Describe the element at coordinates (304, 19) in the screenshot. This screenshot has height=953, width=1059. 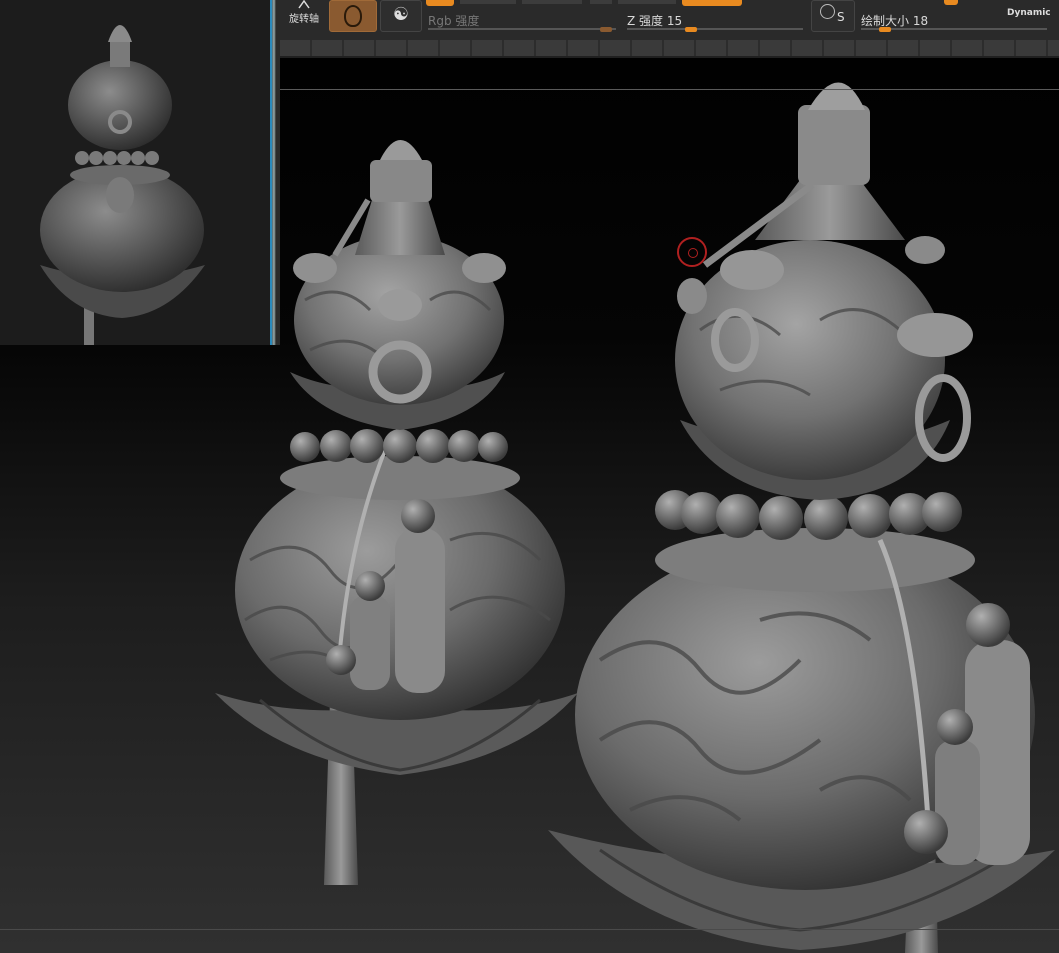
I see `rotate-axis-label: 旋转轴` at that location.